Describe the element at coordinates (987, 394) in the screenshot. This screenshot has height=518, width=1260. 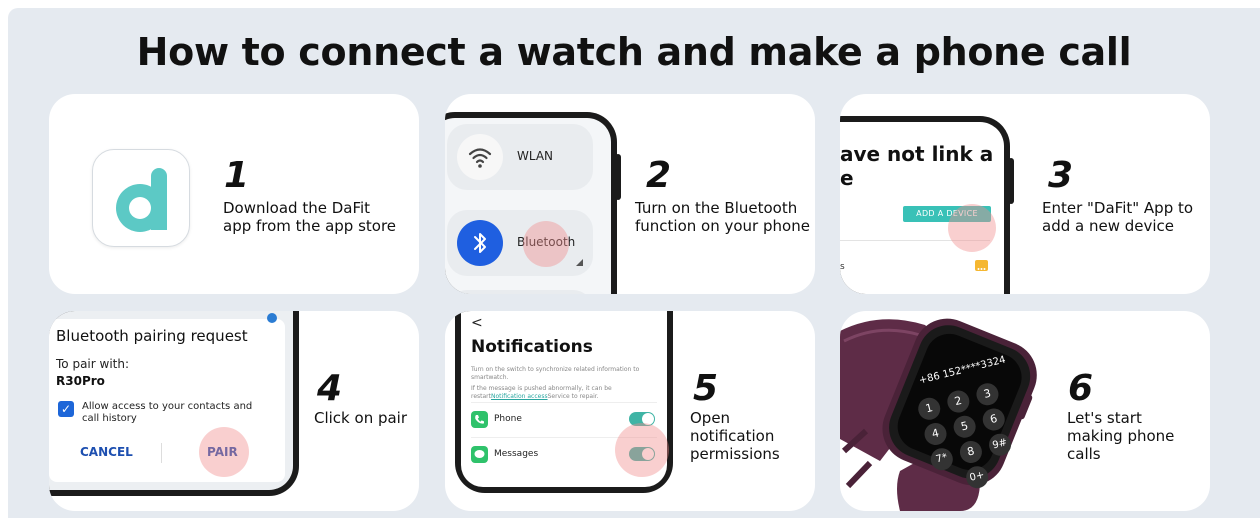
I see `dial-key: 3` at that location.